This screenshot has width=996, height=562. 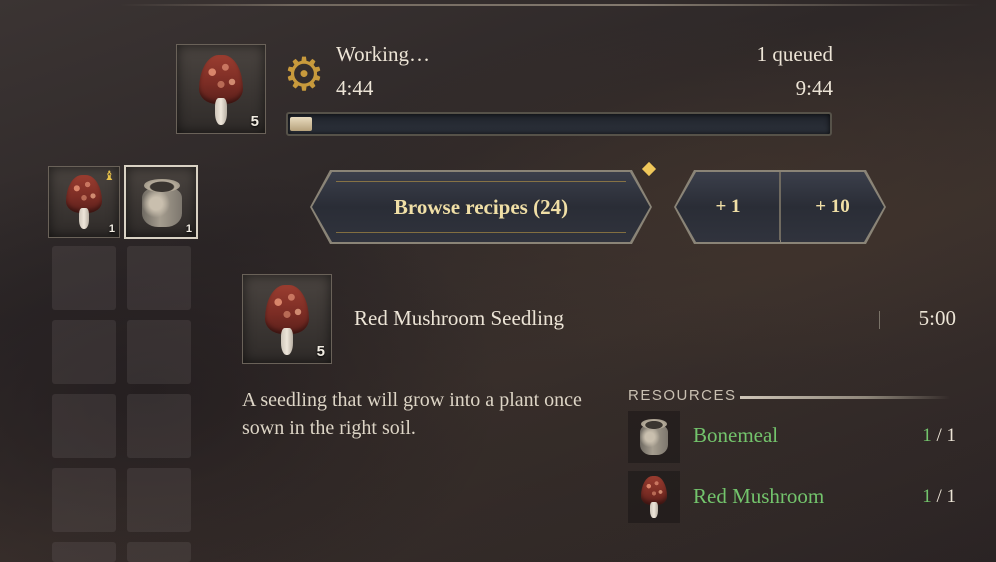 What do you see at coordinates (794, 54) in the screenshot?
I see `queued-count: 1 queued` at bounding box center [794, 54].